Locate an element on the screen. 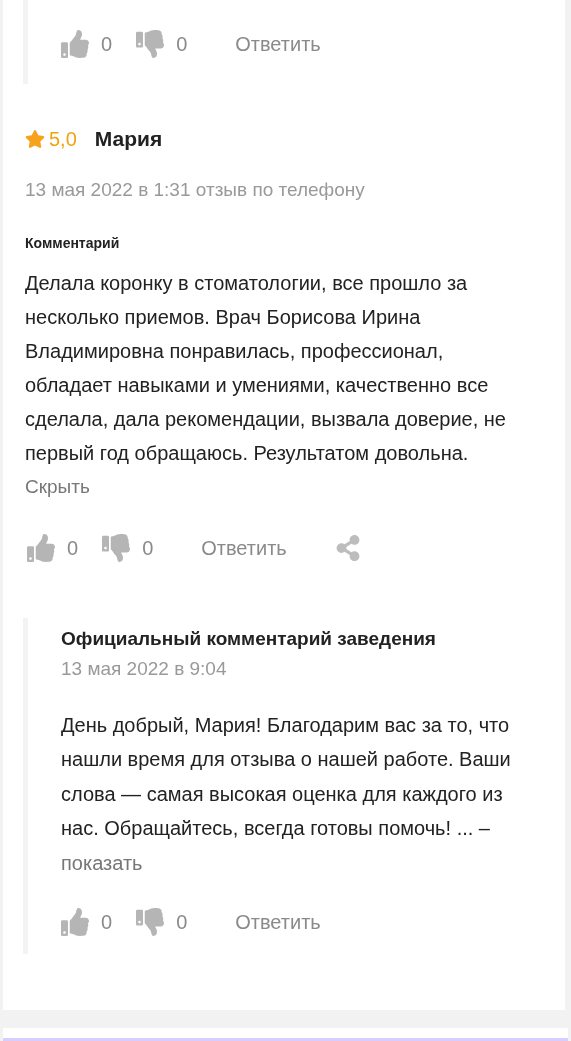  official-reply-title: Официальный комментарий заведения is located at coordinates (249, 638).